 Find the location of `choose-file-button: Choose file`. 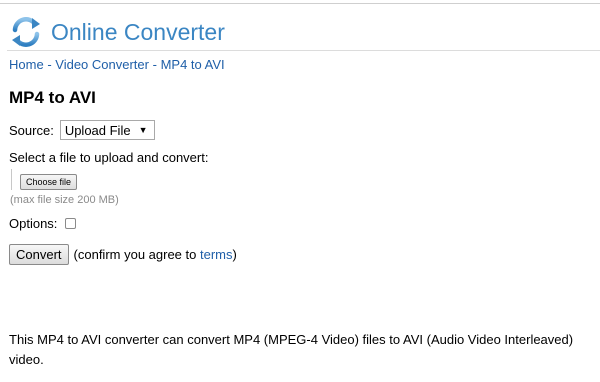

choose-file-button: Choose file is located at coordinates (49, 182).